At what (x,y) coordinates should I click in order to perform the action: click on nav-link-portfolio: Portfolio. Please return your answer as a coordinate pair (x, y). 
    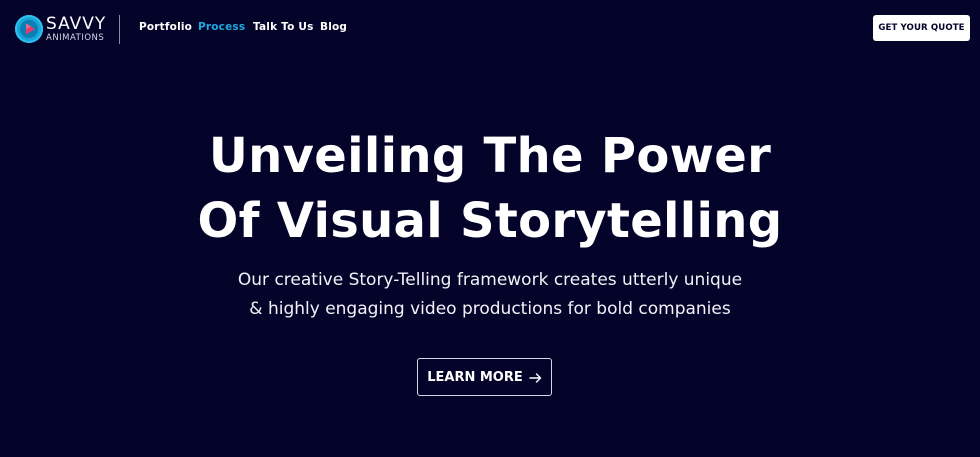
    Looking at the image, I should click on (168, 27).